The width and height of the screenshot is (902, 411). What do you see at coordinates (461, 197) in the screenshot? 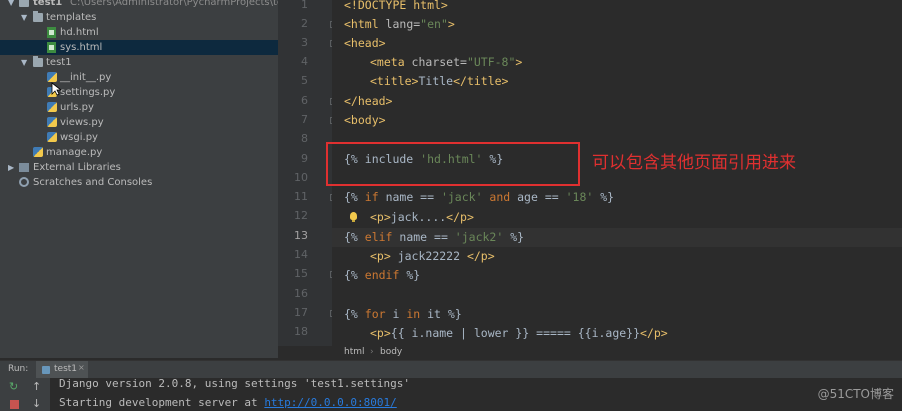
I see `code-token: 'jack'` at bounding box center [461, 197].